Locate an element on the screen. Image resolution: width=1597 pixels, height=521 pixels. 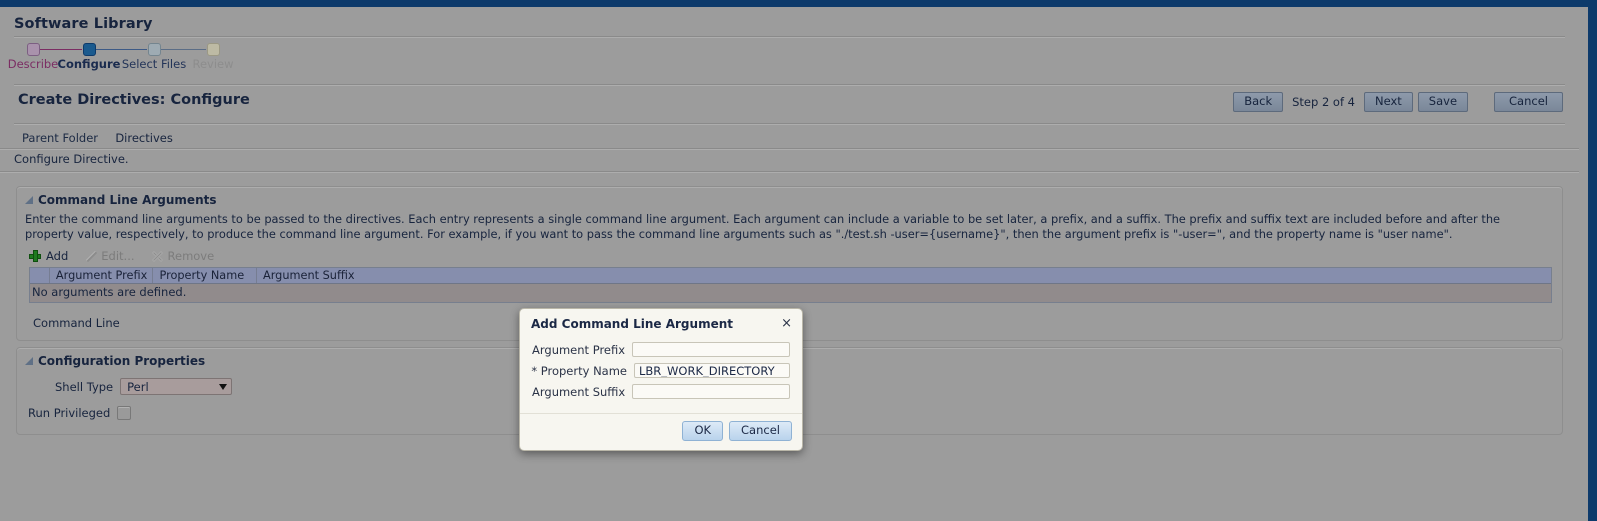
parent-folder-row: Parent Folder Directives is located at coordinates (97, 138).